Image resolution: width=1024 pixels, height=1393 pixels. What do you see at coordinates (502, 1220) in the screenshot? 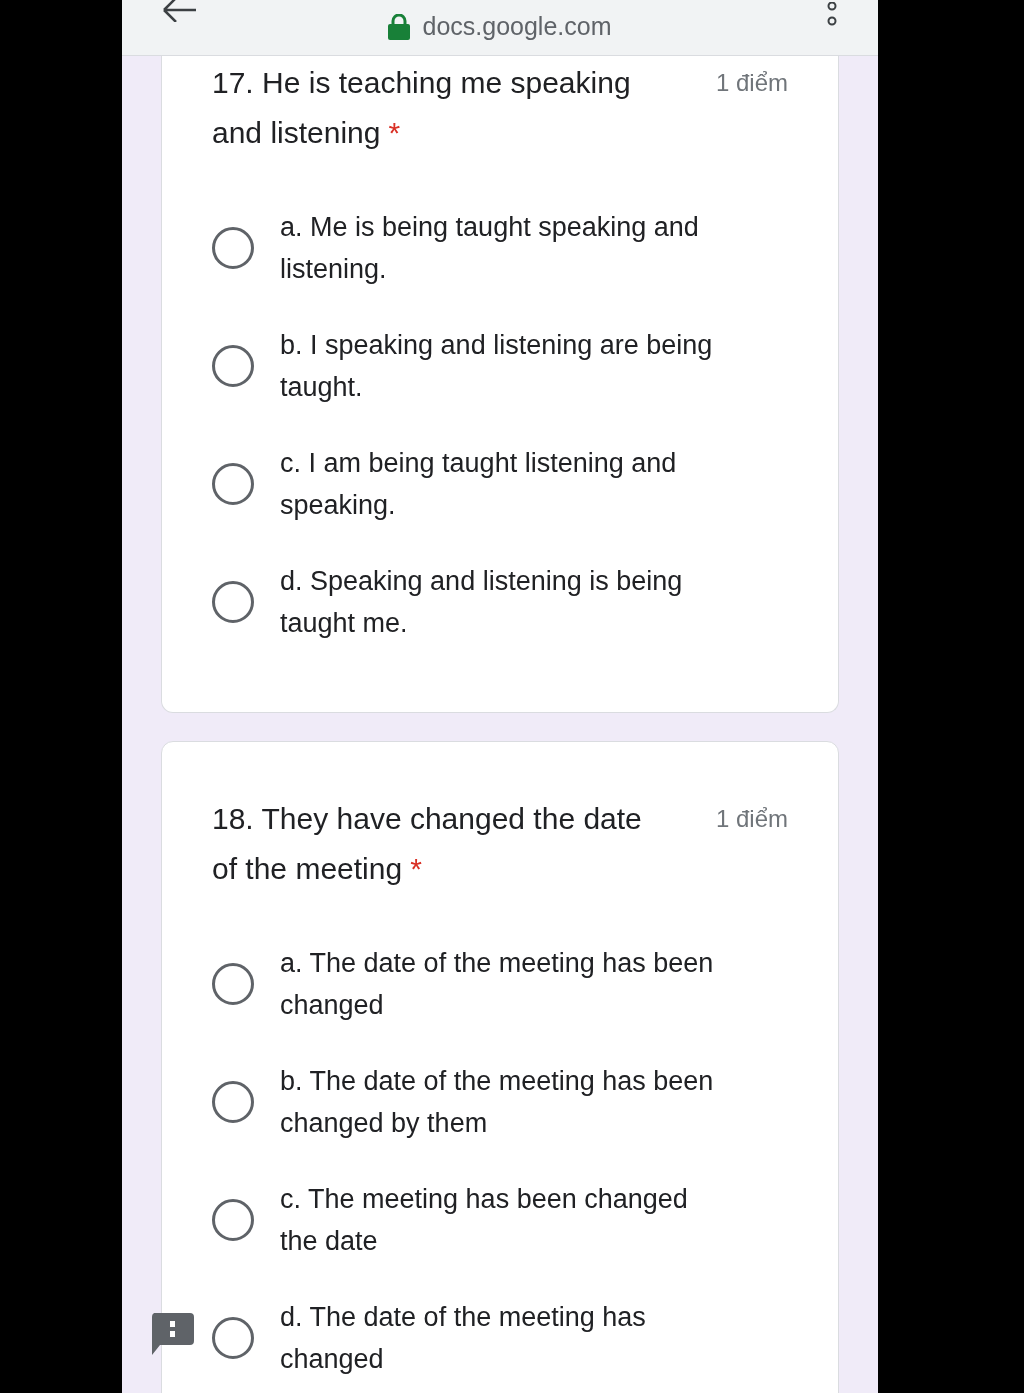
I see `option-label: c. The meeting has been changed the date` at bounding box center [502, 1220].